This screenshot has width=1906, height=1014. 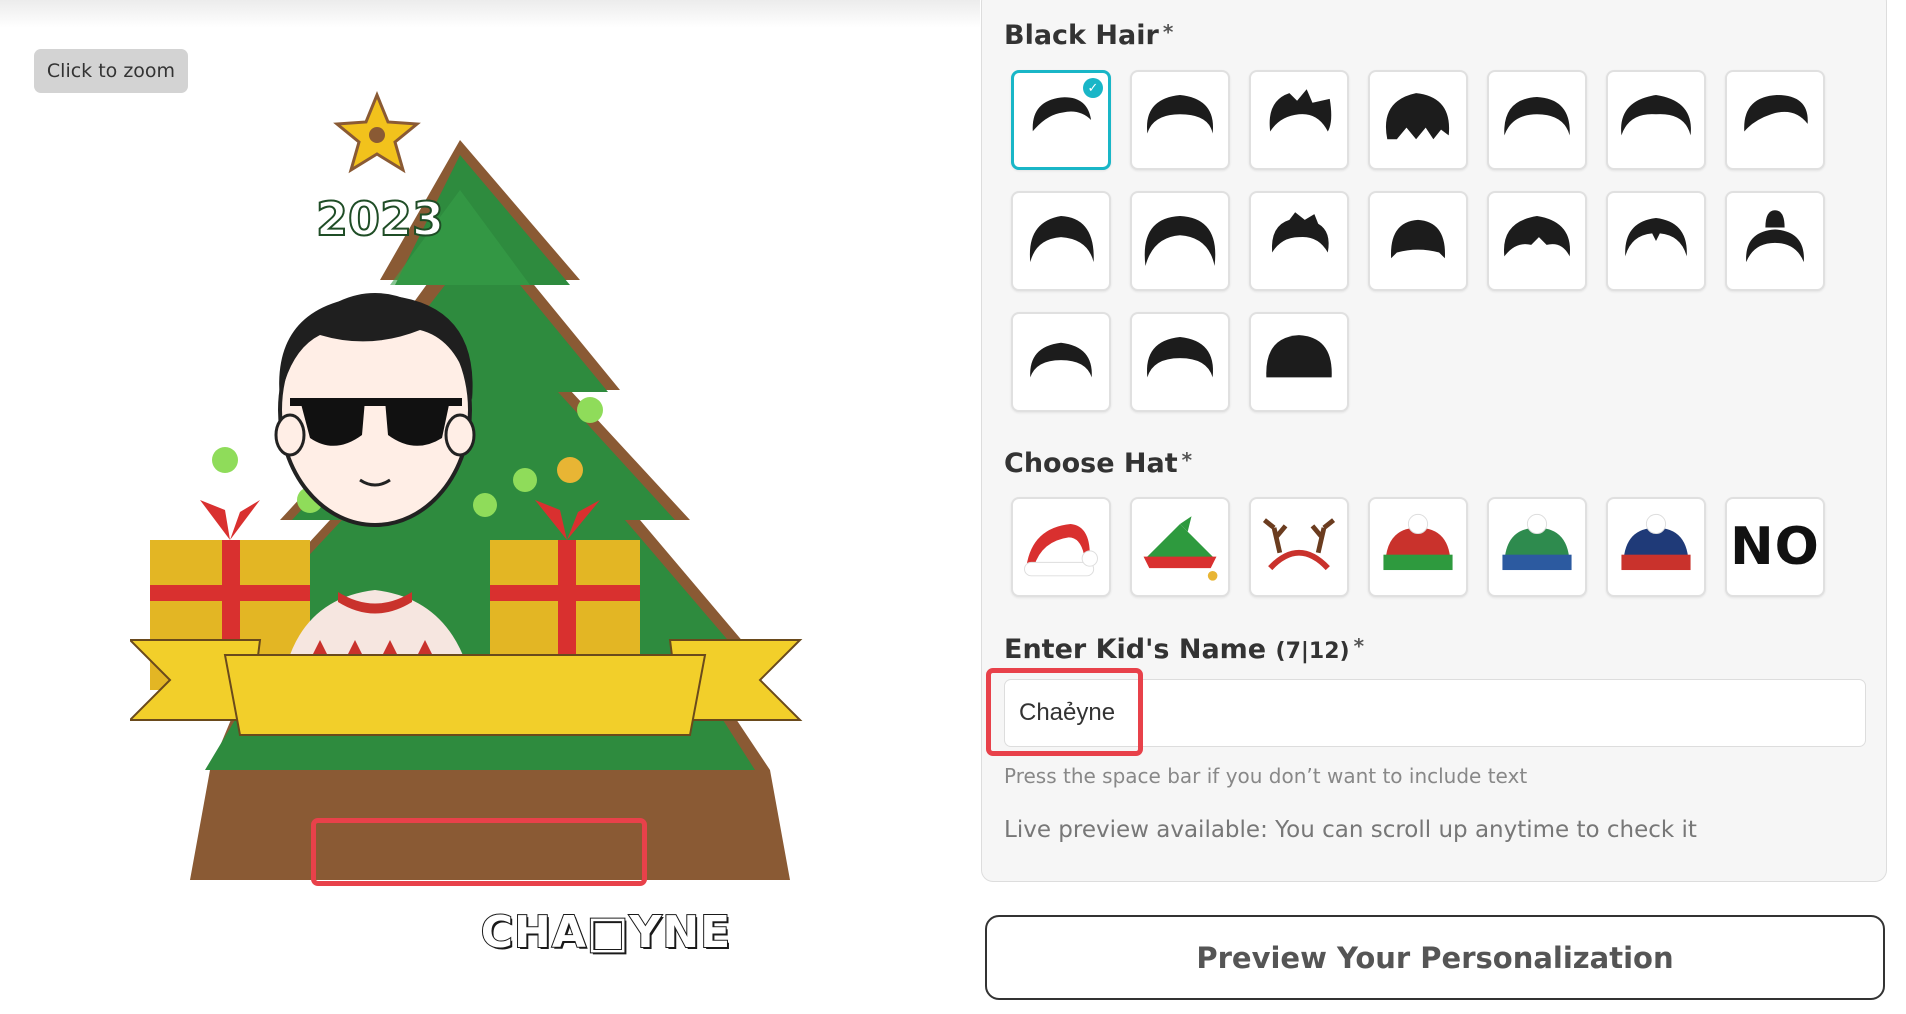 I want to click on red-green-beanie-icon, so click(x=1418, y=542).